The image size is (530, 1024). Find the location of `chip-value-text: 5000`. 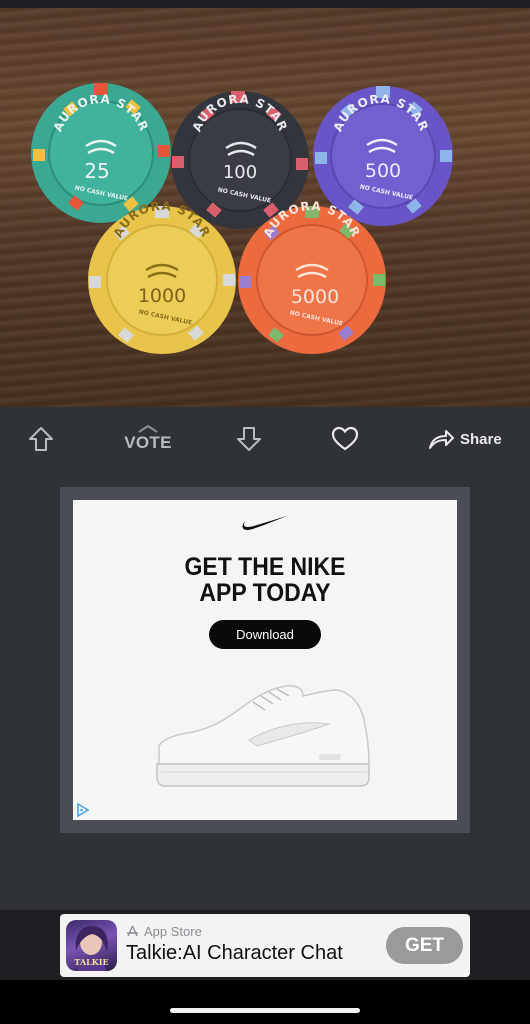

chip-value-text: 5000 is located at coordinates (315, 297).